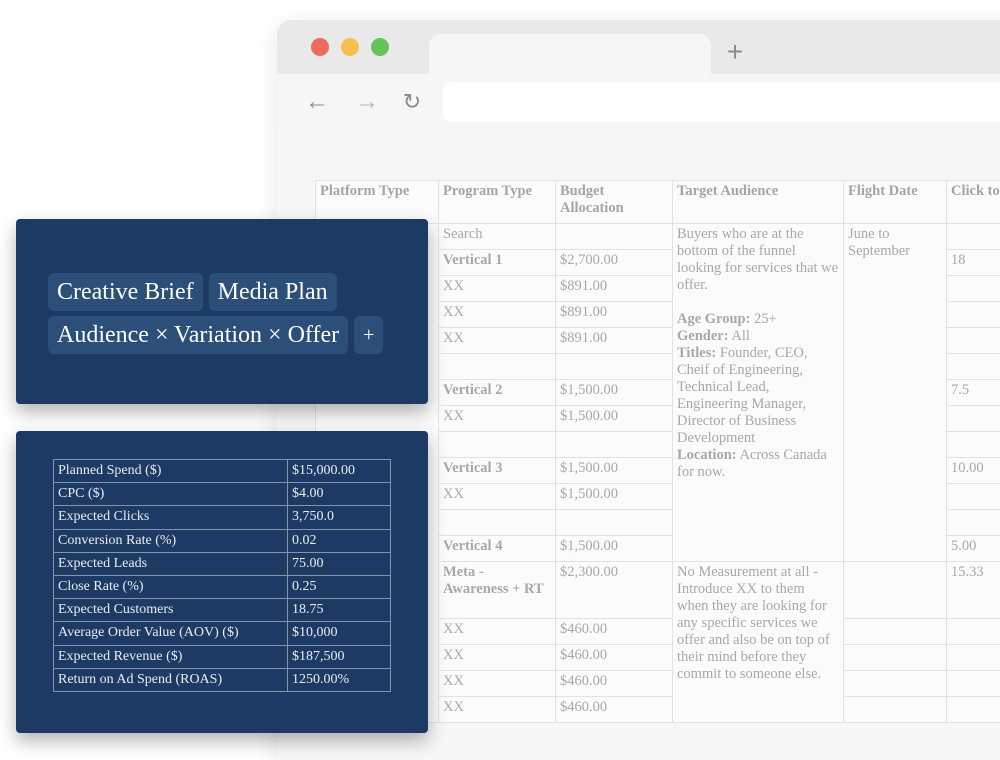 Image resolution: width=1000 pixels, height=760 pixels. Describe the element at coordinates (171, 610) in the screenshot. I see `metric-label: Expected Customers` at that location.